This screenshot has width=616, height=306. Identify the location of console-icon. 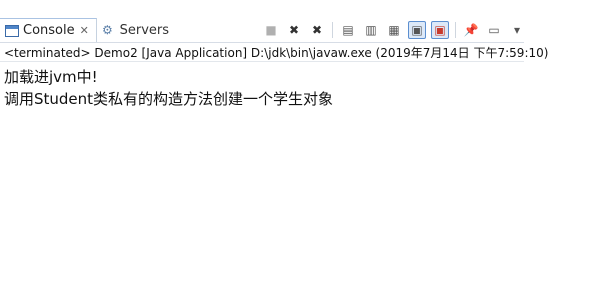
(12, 30).